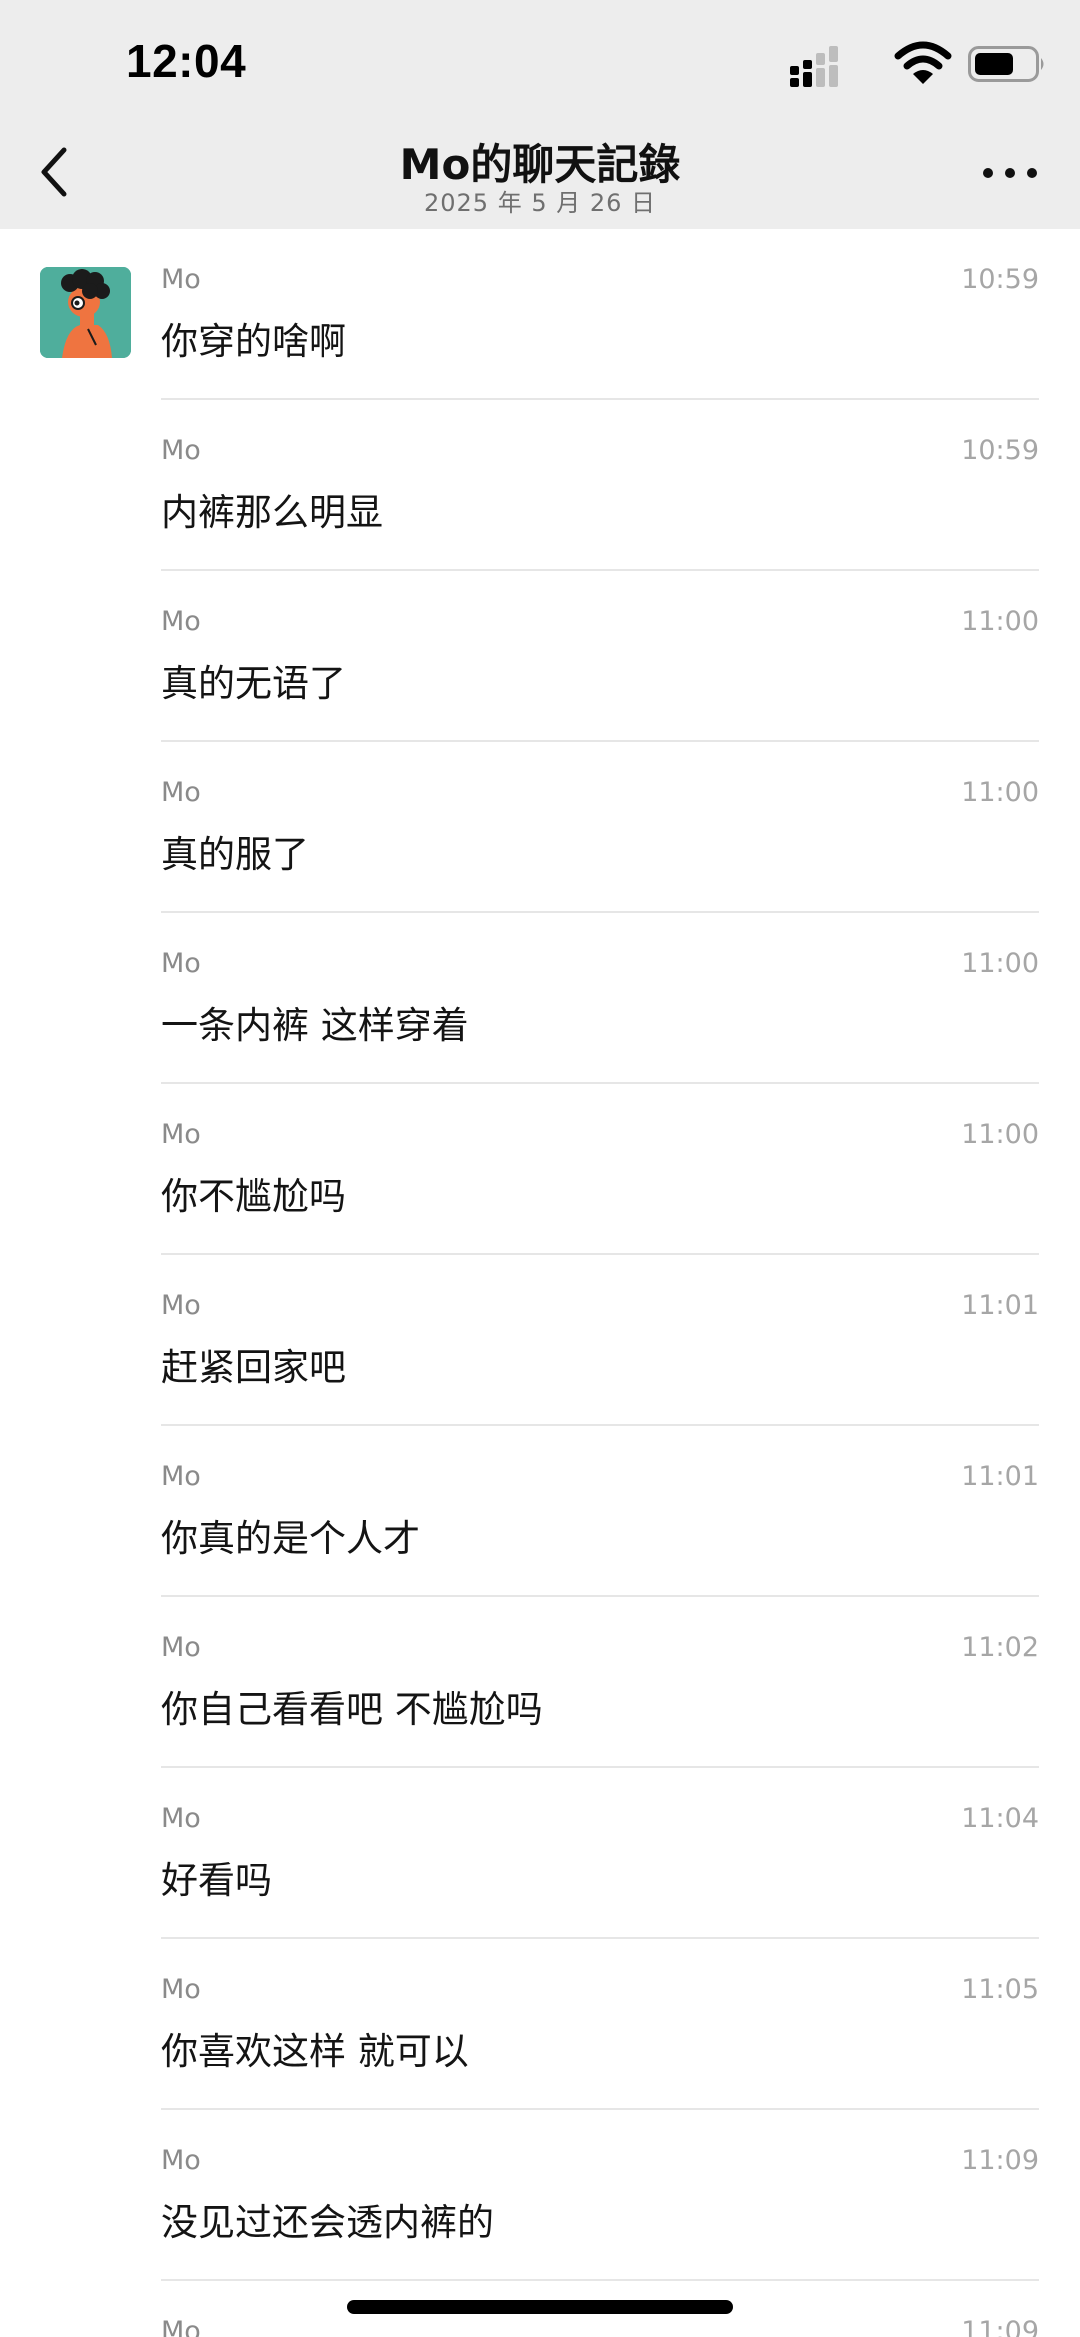  Describe the element at coordinates (253, 1367) in the screenshot. I see `message-text: 赶紧回家吧` at that location.